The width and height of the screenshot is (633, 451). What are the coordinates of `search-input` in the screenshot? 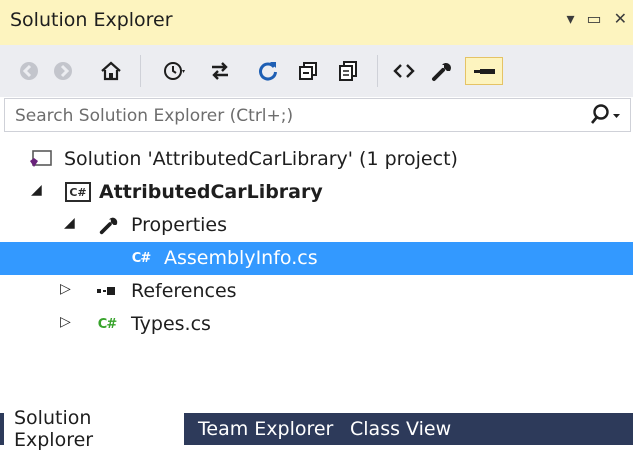 It's located at (295, 116).